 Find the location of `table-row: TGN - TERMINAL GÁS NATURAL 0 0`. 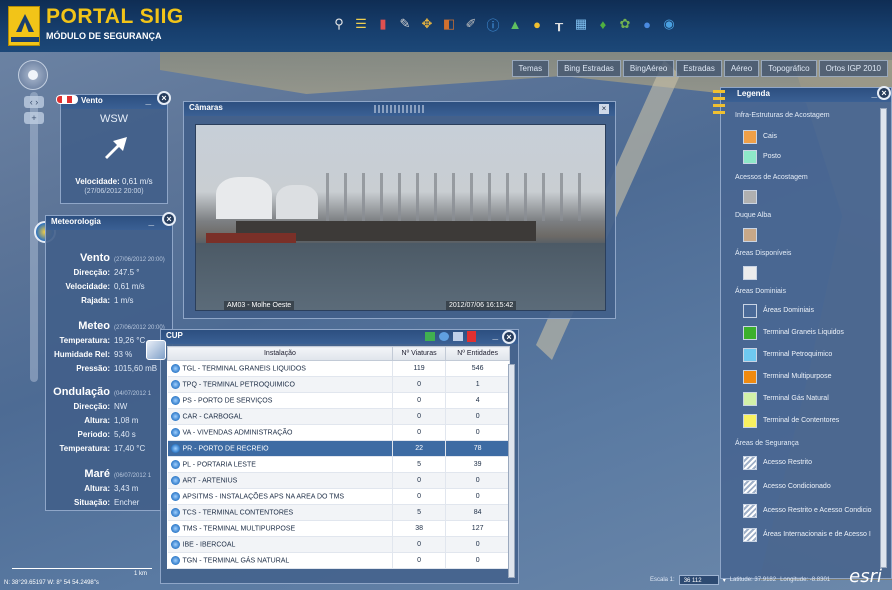

table-row: TGN - TERMINAL GÁS NATURAL 0 0 is located at coordinates (338, 560).